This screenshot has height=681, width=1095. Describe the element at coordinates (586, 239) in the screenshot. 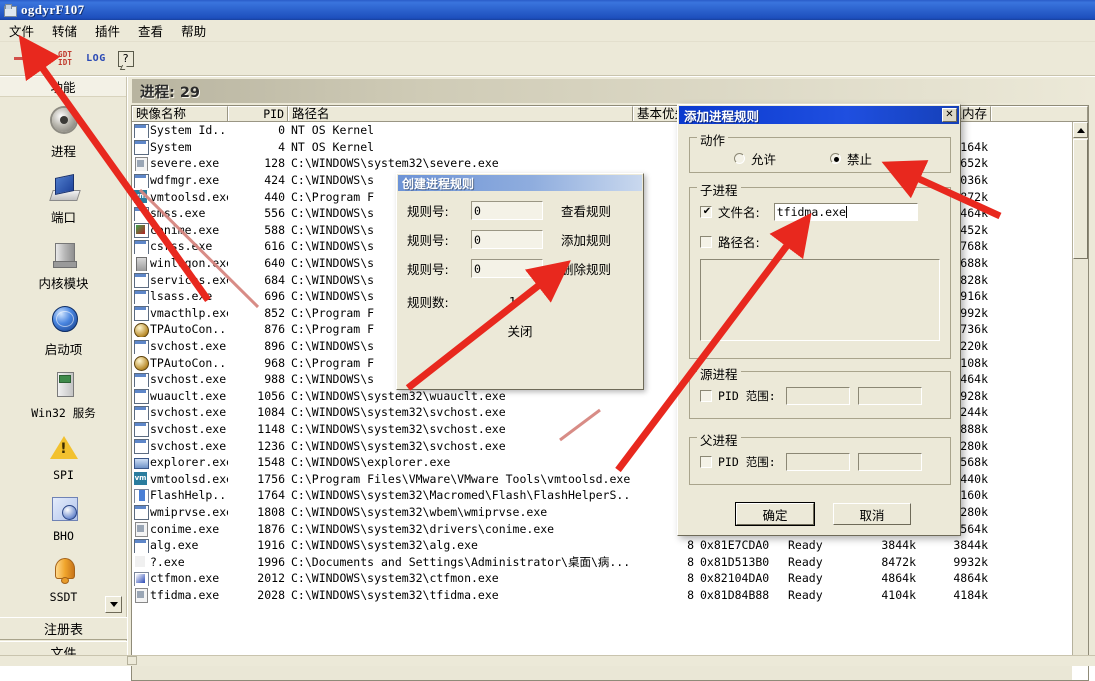

I see `add-rule-button: 添加规则` at that location.